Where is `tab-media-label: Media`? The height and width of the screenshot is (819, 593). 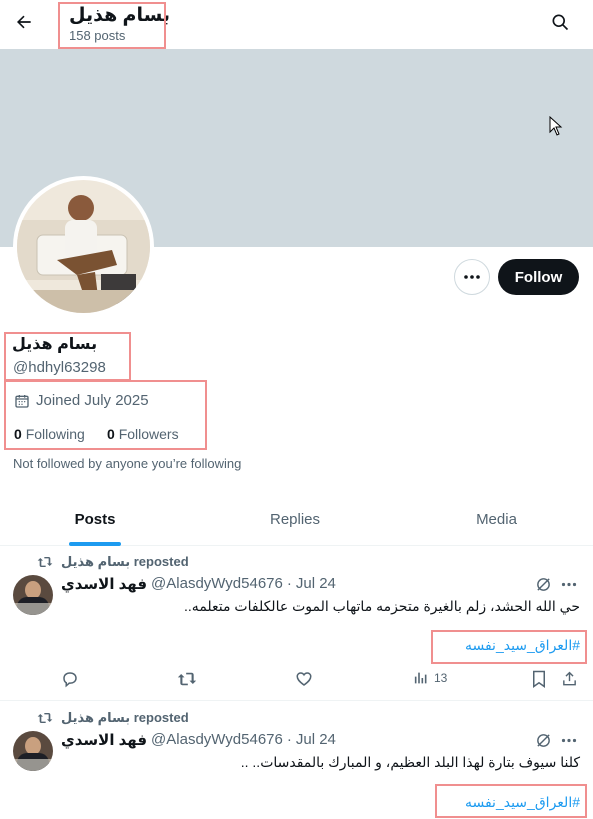
tab-media-label: Media is located at coordinates (496, 519).